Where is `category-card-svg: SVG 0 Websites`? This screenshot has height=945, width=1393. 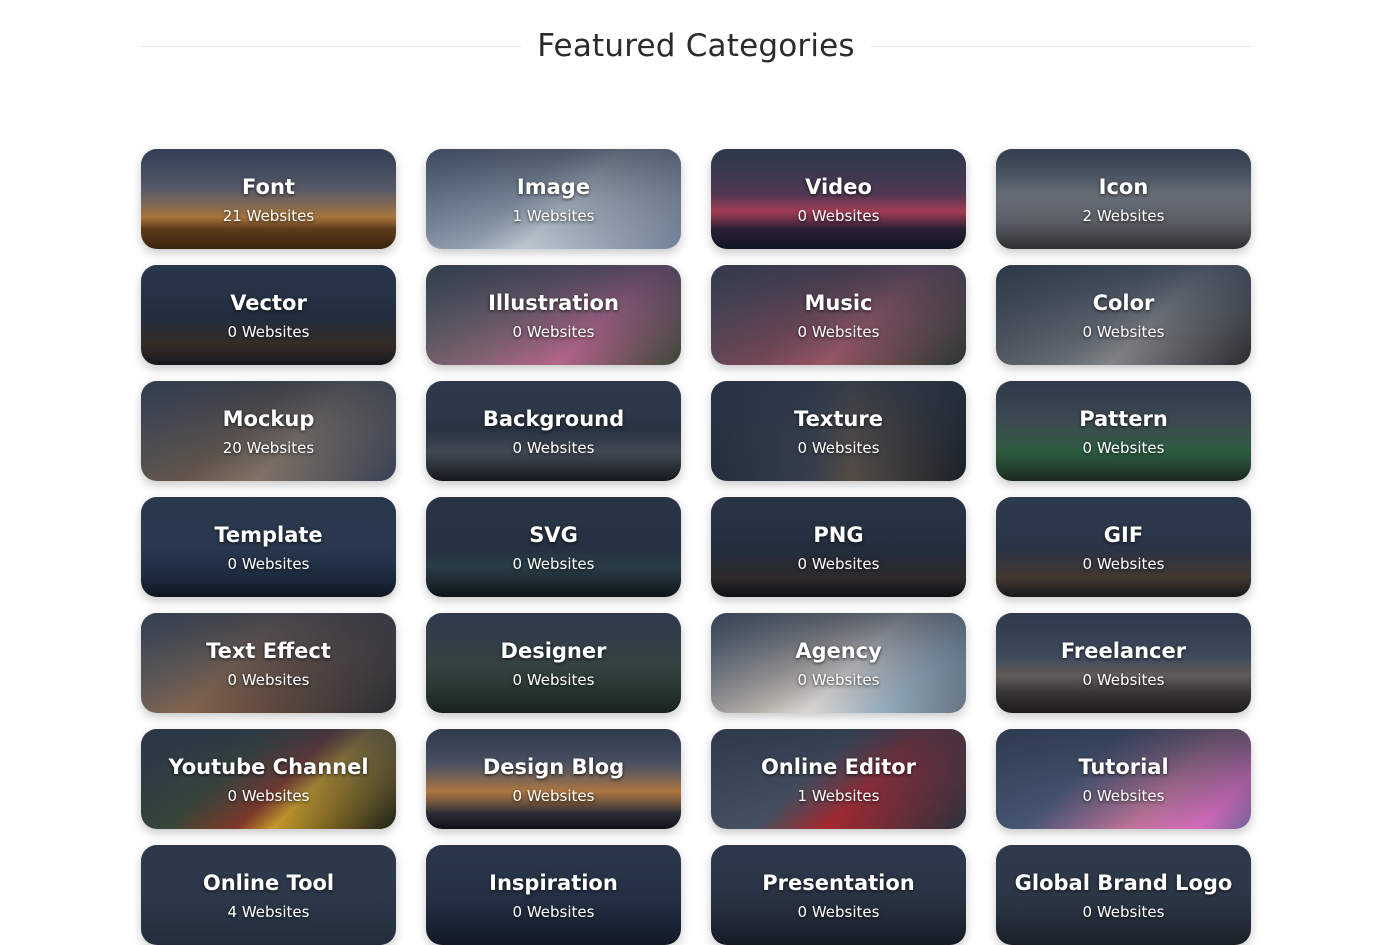
category-card-svg: SVG 0 Websites is located at coordinates (553, 547).